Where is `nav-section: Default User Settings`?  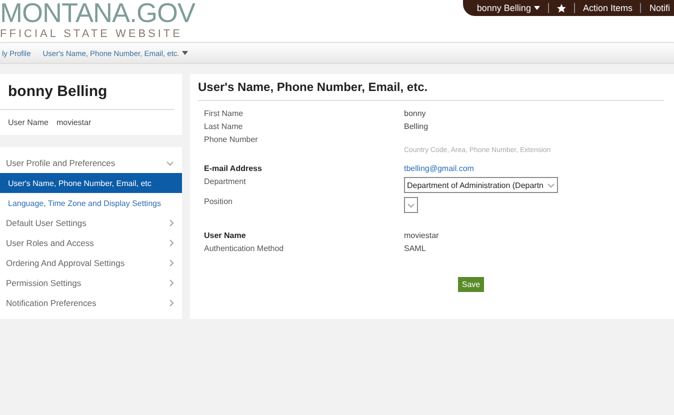
nav-section: Default User Settings is located at coordinates (91, 223).